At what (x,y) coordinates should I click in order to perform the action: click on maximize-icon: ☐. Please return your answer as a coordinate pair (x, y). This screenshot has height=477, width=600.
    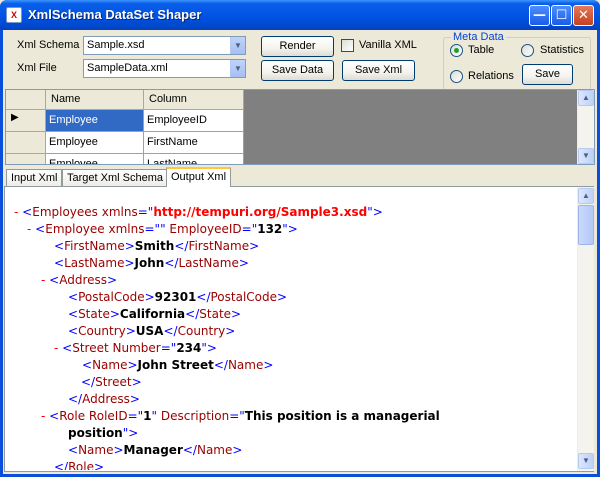
    Looking at the image, I should click on (561, 15).